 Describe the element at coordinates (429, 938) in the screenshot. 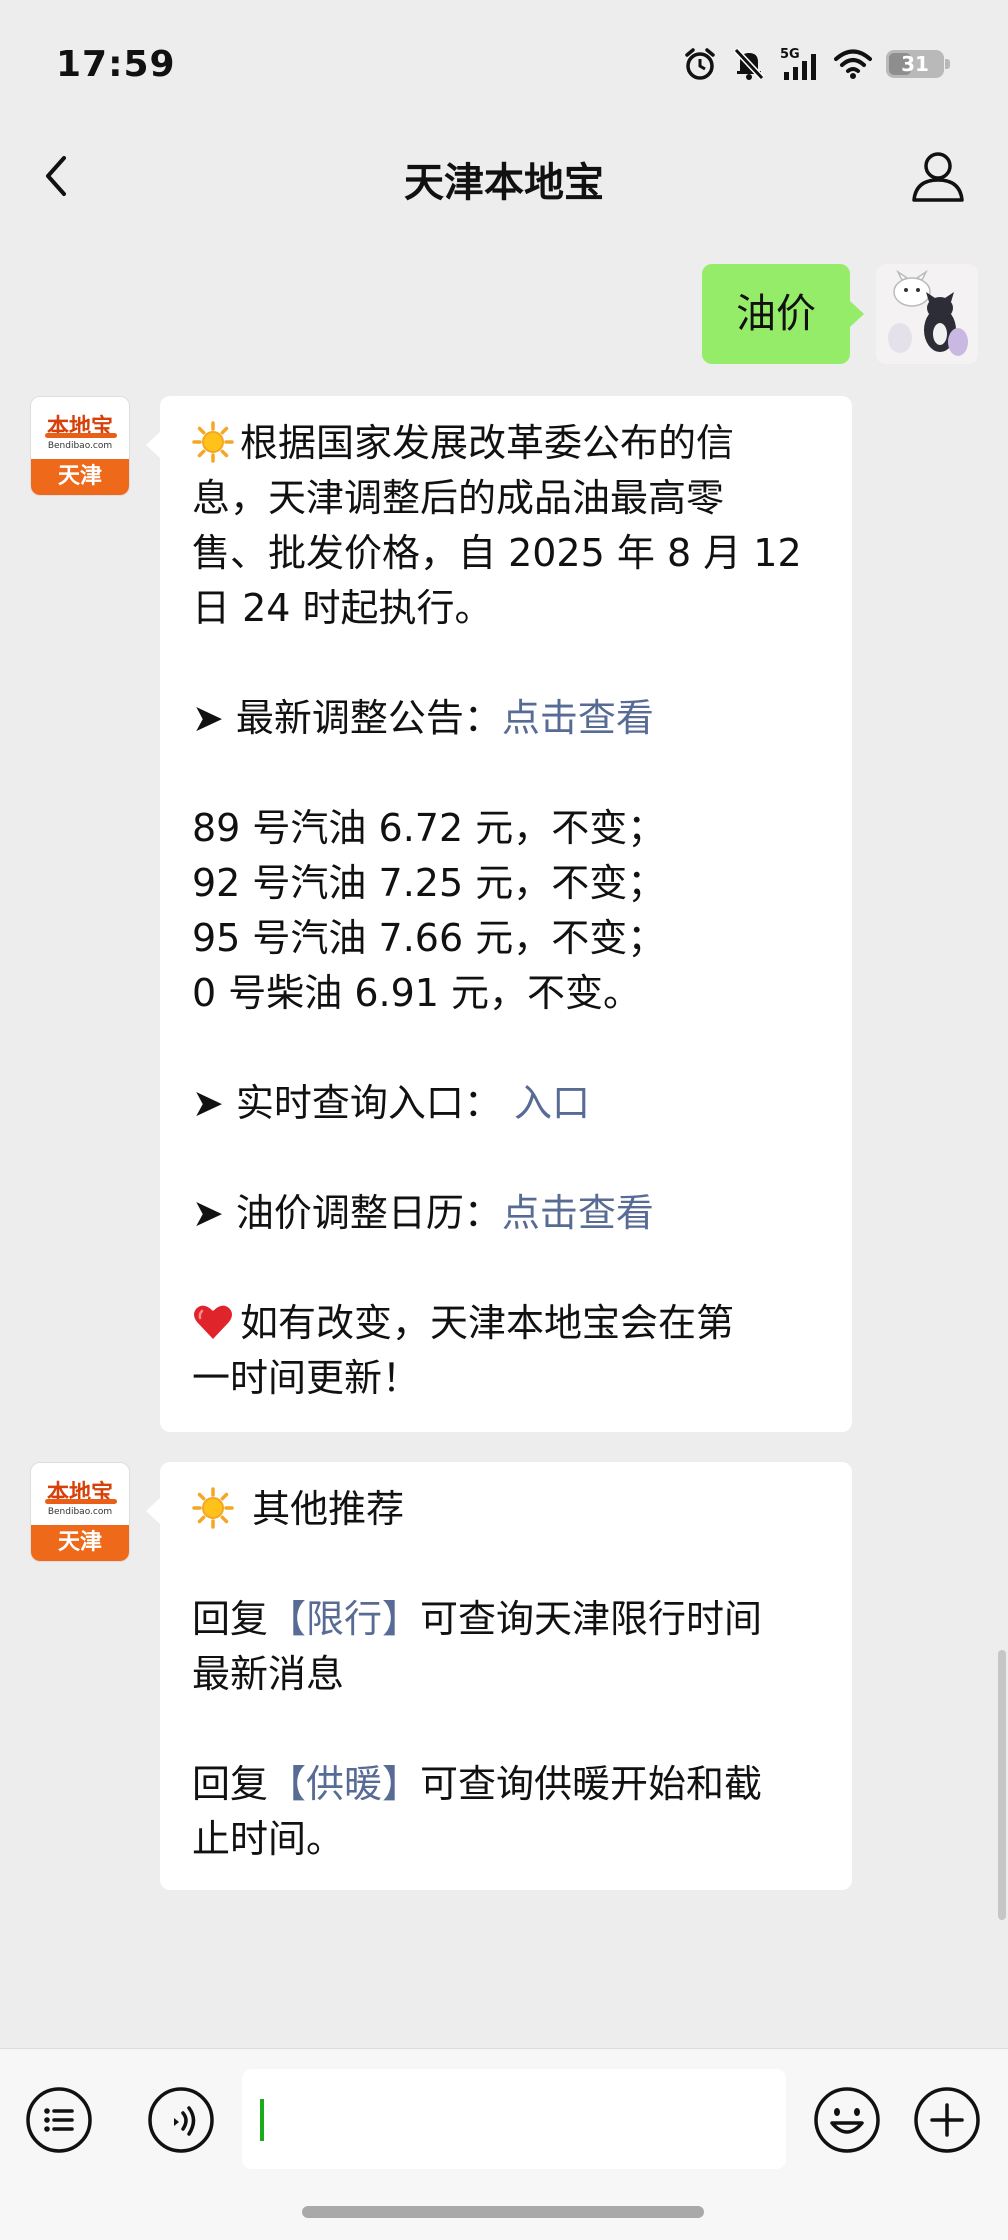

I see `price-95: 95 号汽油 7.66 元，不变；` at that location.